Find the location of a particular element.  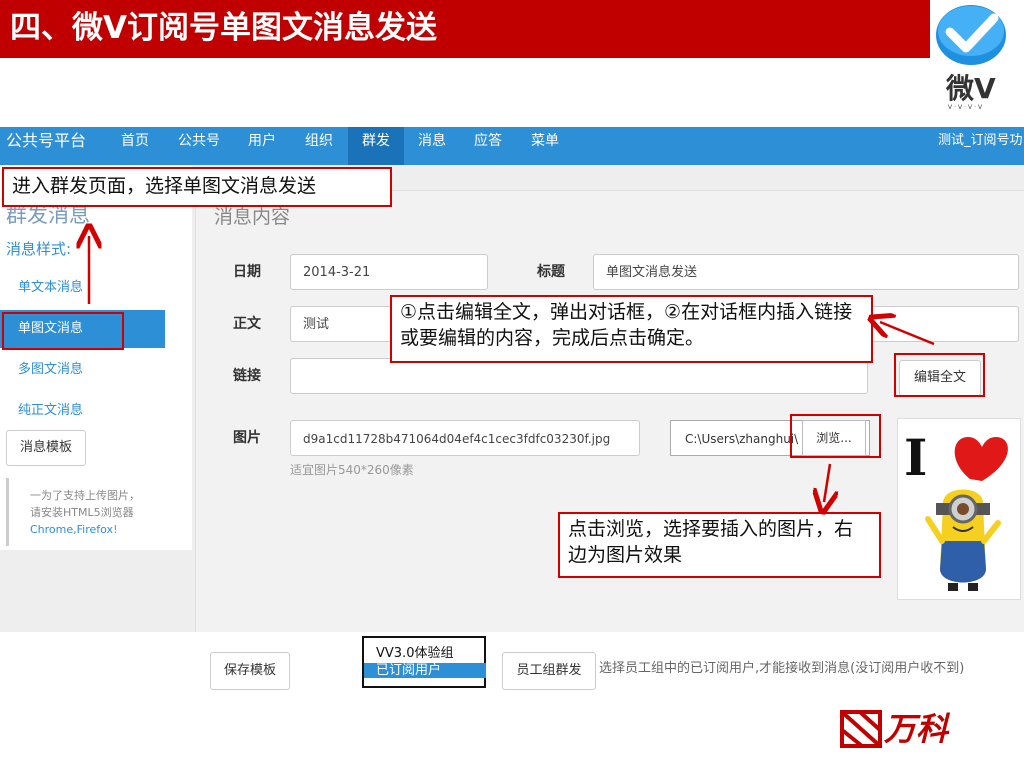

arrow-down-icon is located at coordinates (827, 482).